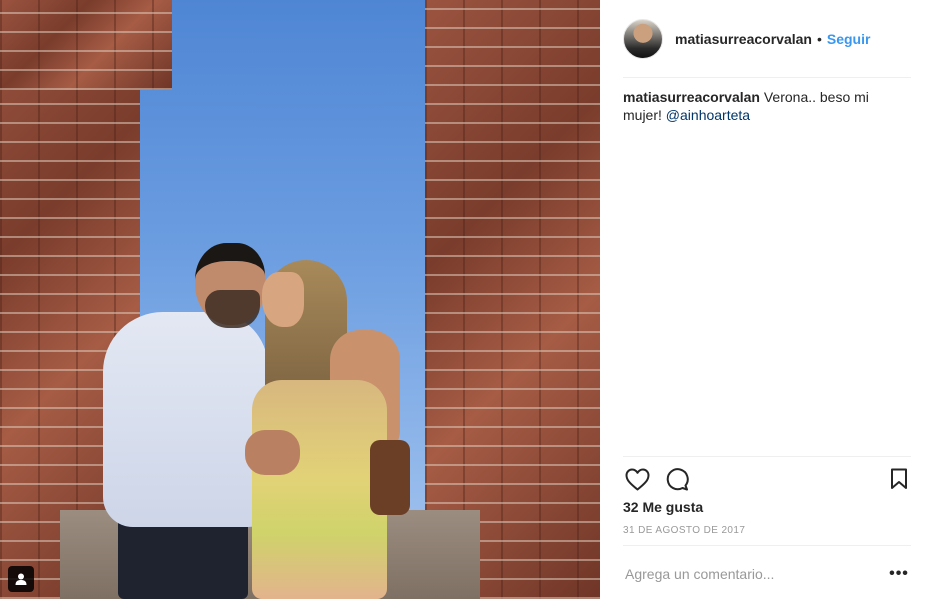  What do you see at coordinates (743, 39) in the screenshot?
I see `header-username: matiasurreacorvalan` at bounding box center [743, 39].